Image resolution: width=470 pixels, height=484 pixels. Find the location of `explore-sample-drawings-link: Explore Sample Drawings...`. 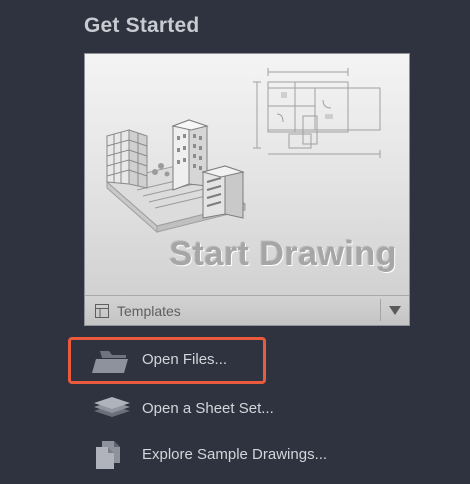

explore-sample-drawings-link: Explore Sample Drawings... is located at coordinates (224, 455).